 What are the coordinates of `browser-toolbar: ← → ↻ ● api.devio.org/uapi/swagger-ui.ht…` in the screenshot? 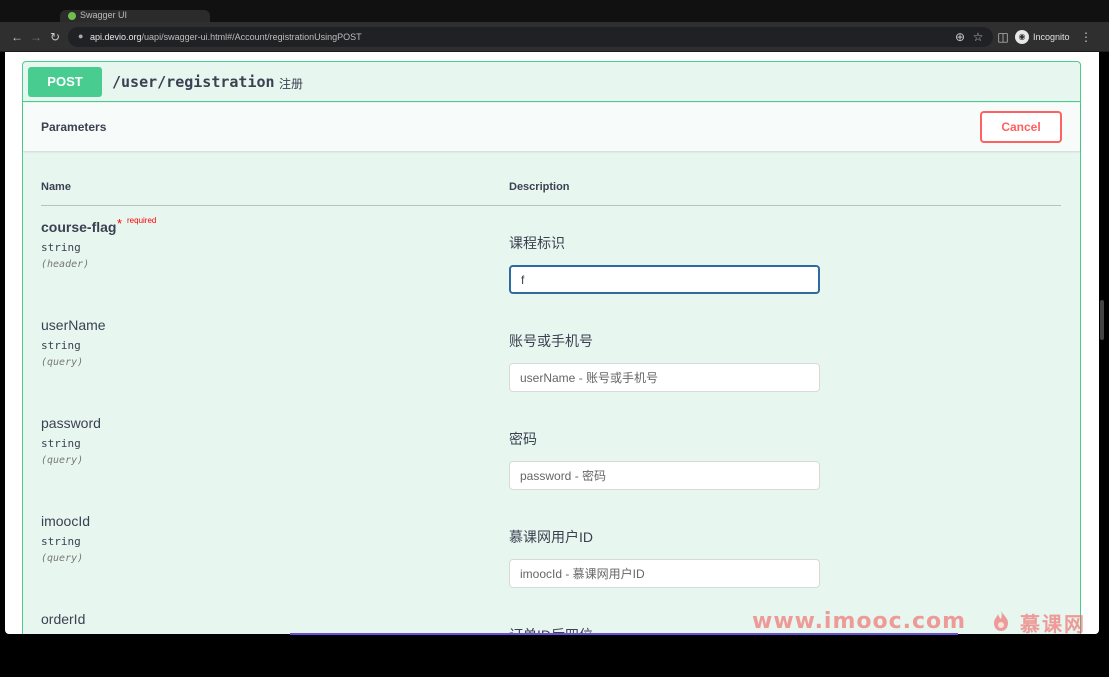 It's located at (554, 37).